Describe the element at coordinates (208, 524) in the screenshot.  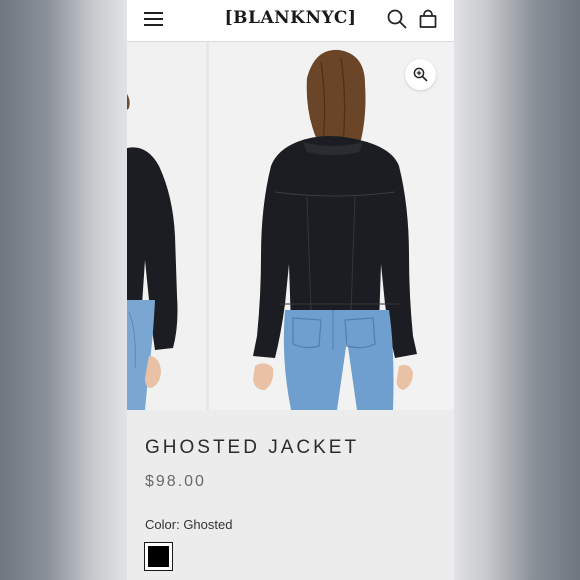
I see `color-value: Ghosted` at that location.